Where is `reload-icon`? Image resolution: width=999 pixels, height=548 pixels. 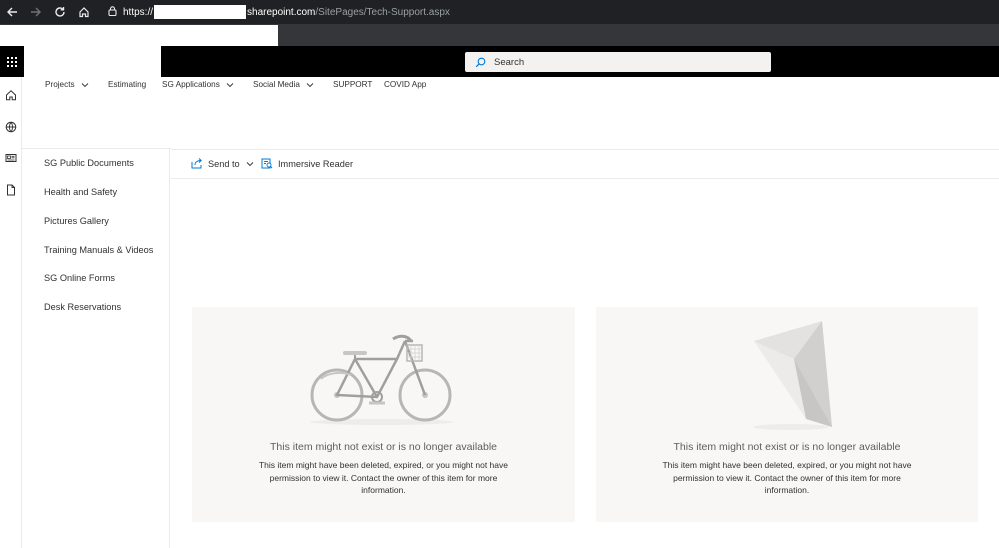 reload-icon is located at coordinates (60, 12).